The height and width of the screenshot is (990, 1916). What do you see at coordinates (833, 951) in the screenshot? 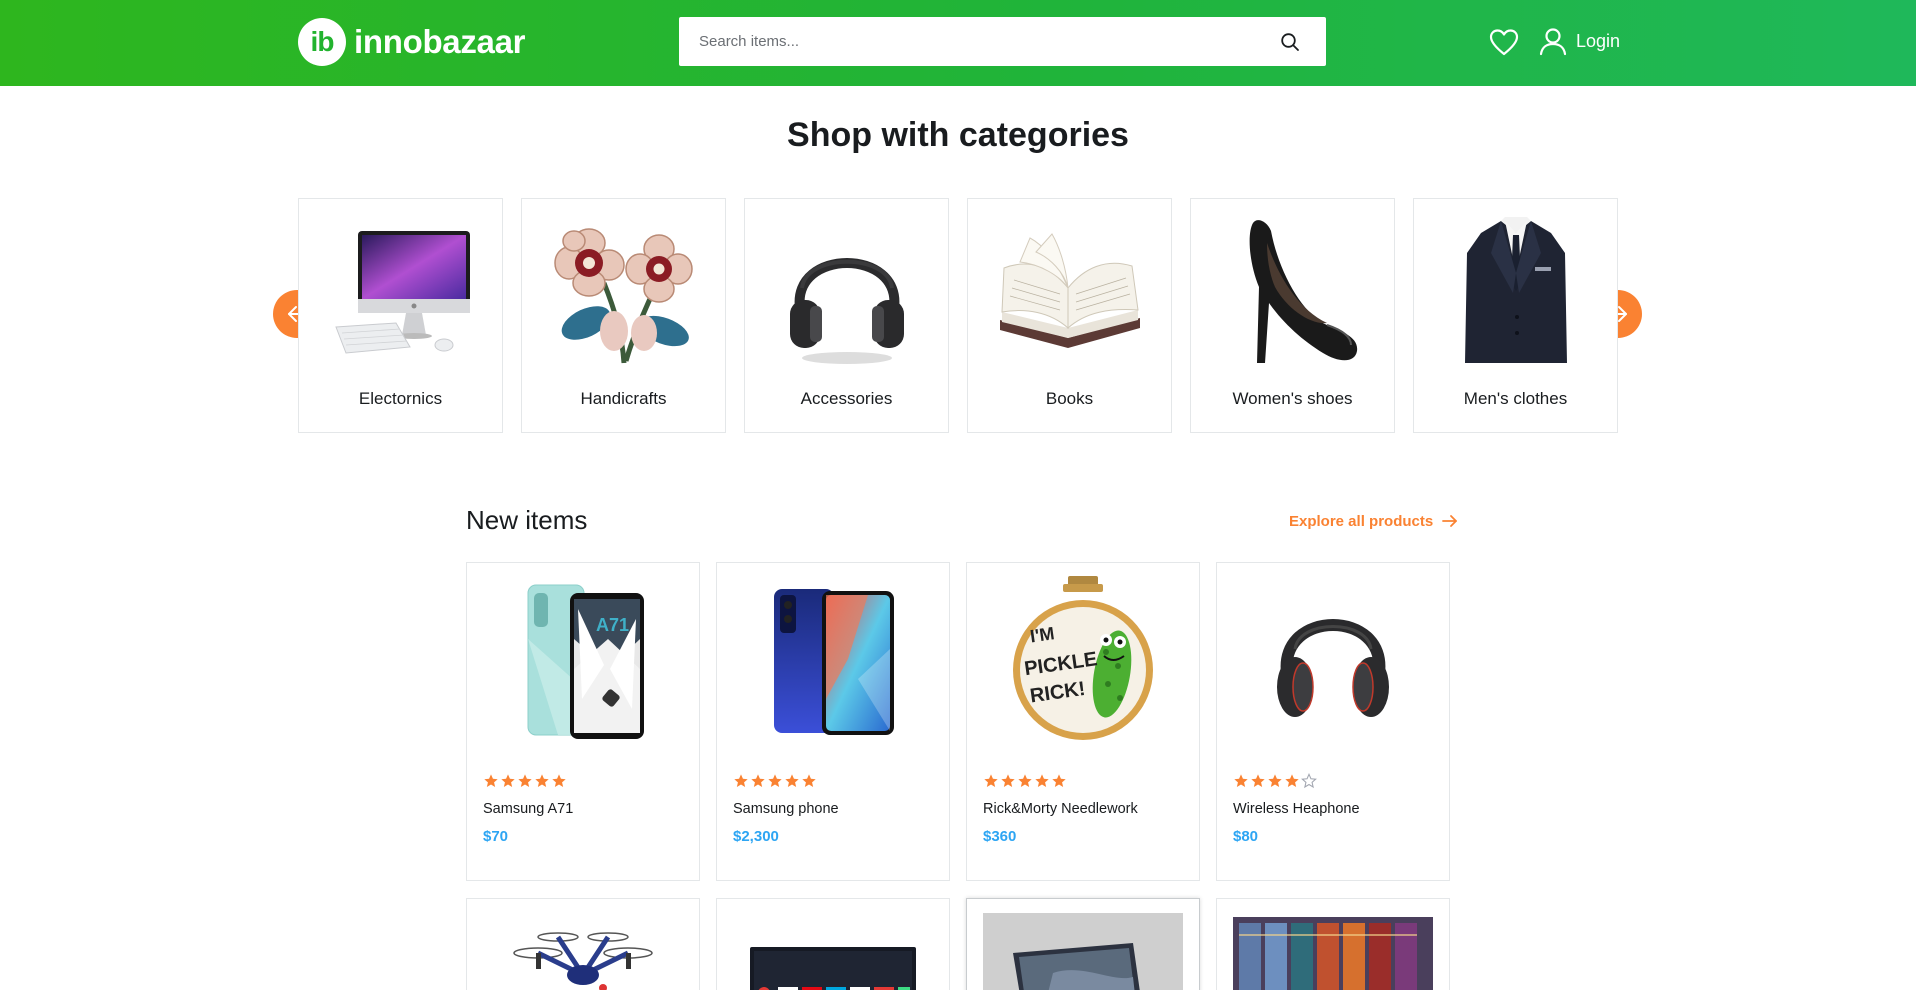
I see `tv-image` at bounding box center [833, 951].